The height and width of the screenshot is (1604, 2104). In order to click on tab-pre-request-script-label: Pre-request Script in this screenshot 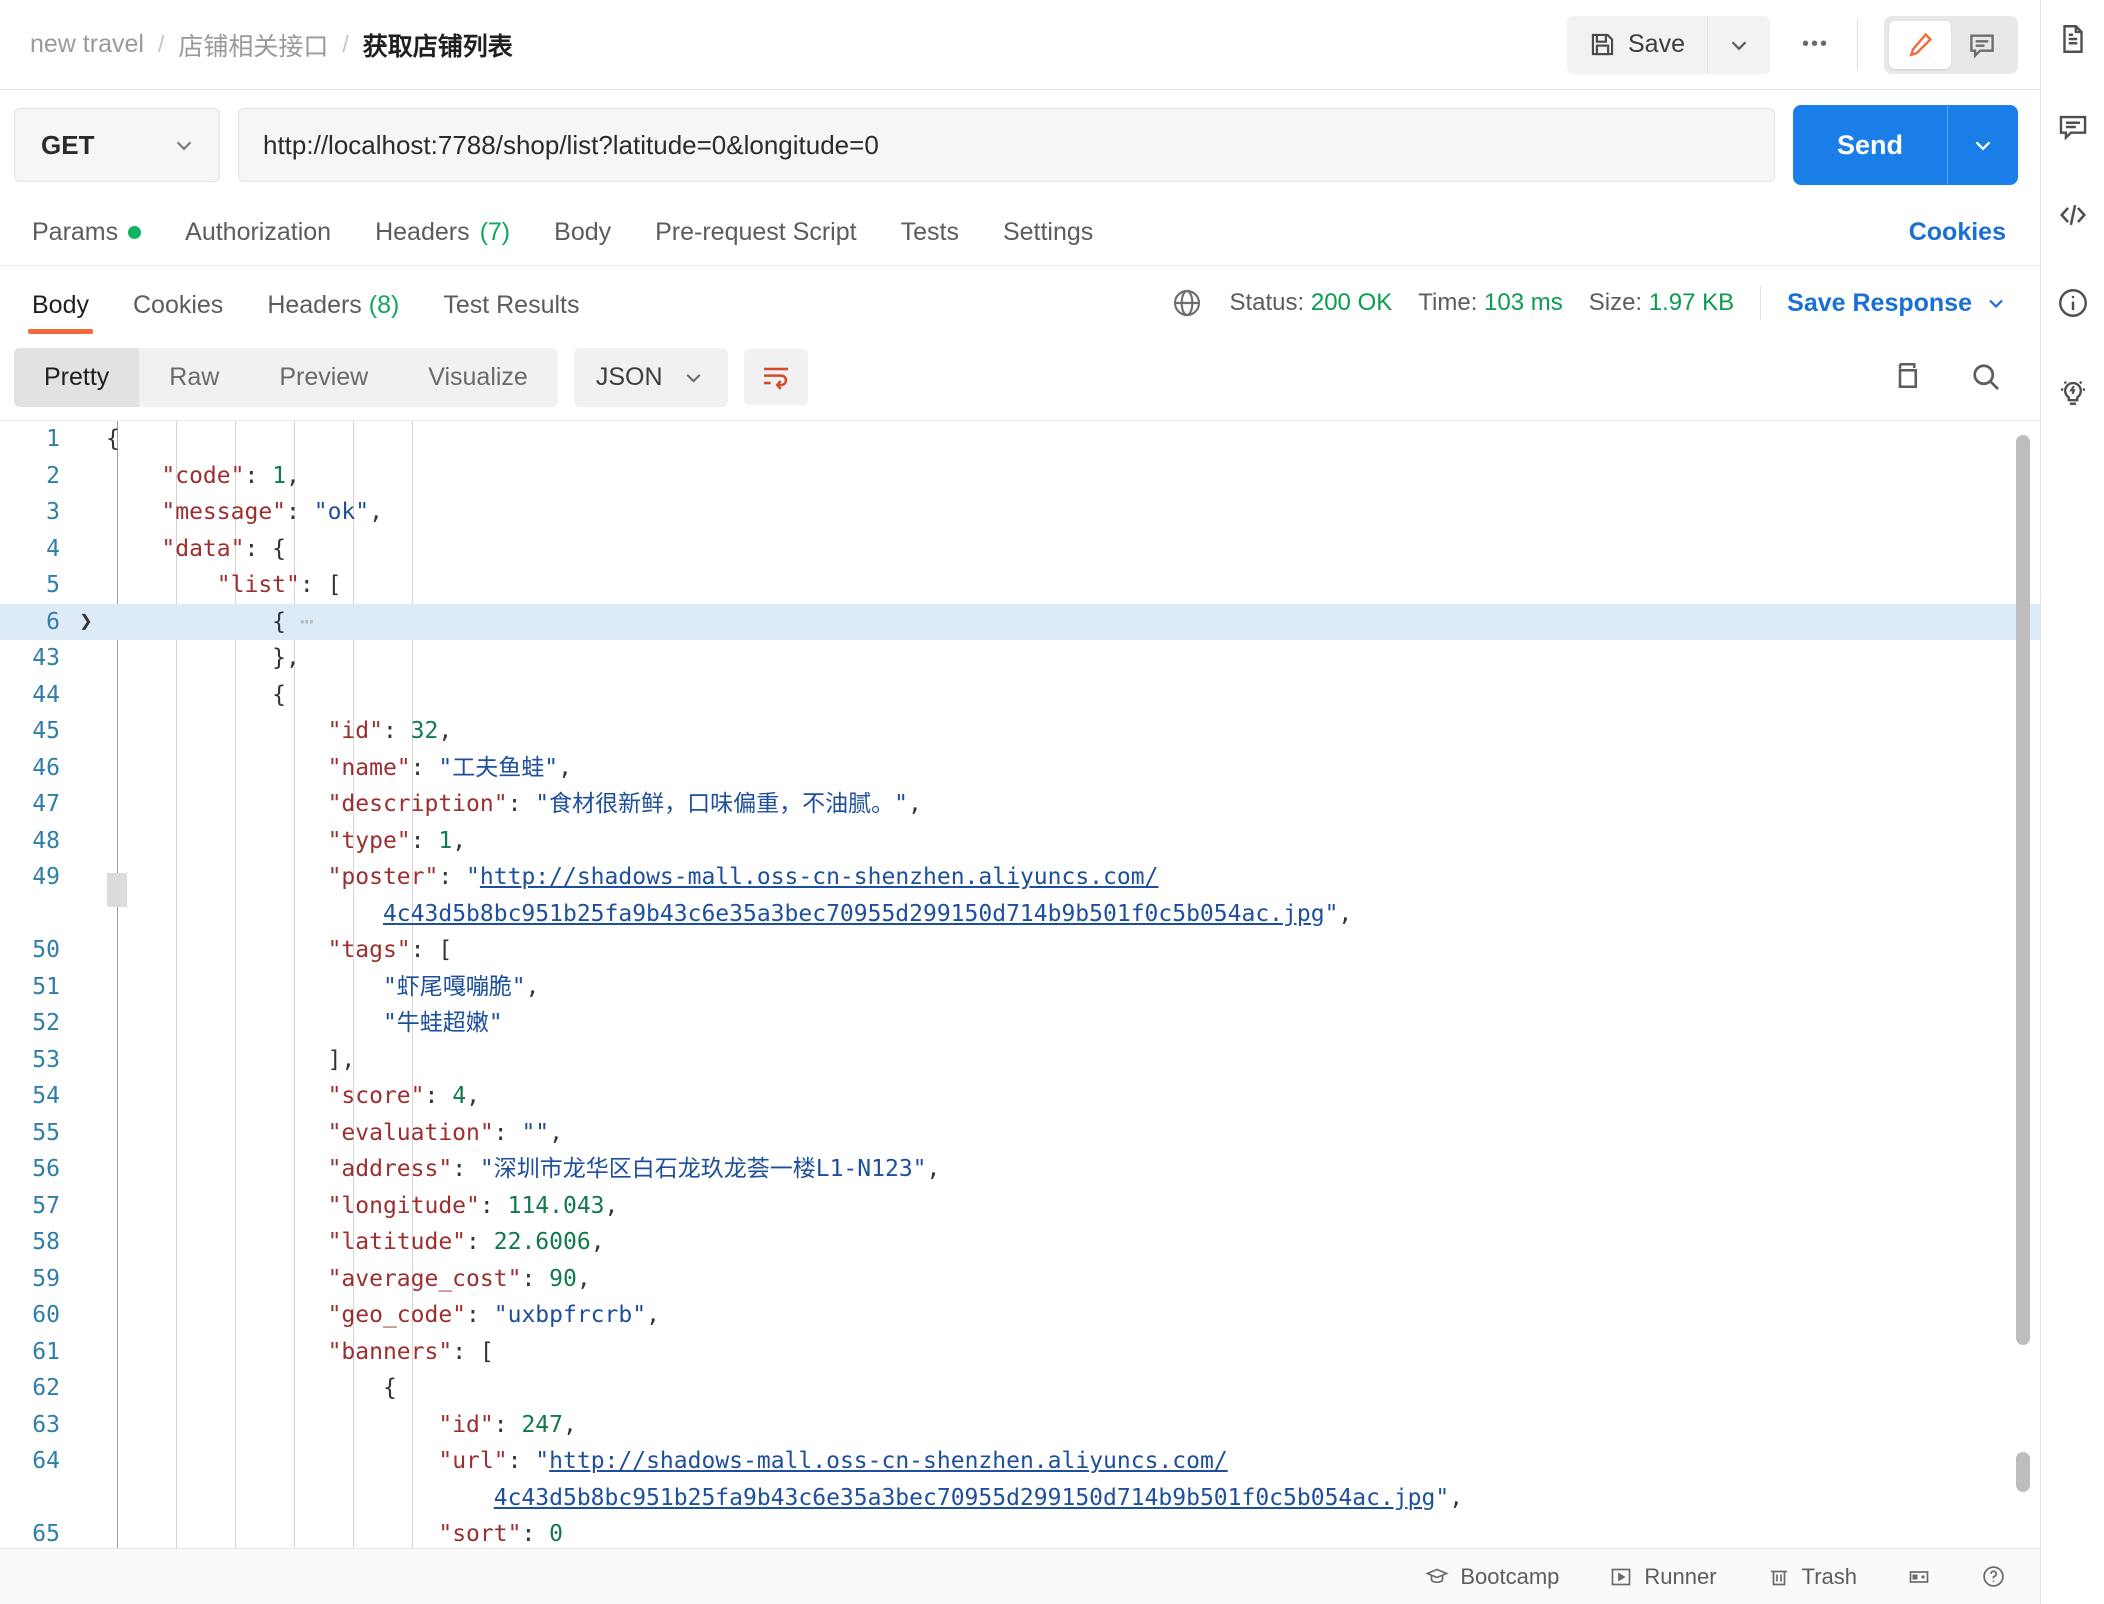, I will do `click(756, 232)`.